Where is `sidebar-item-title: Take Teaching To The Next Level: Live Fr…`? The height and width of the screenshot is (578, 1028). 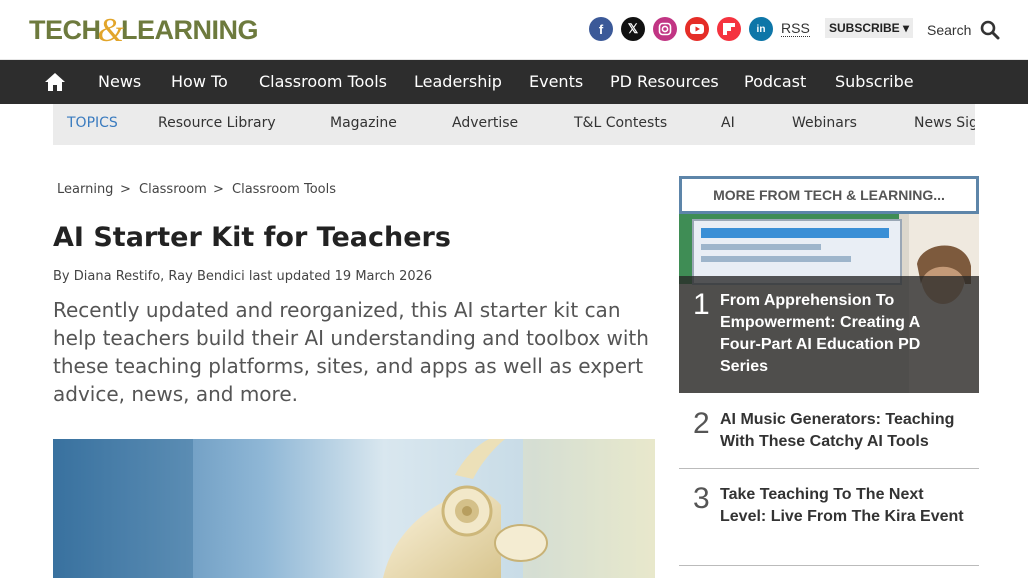
sidebar-item-title: Take Teaching To The Next Level: Live Fr… is located at coordinates (842, 506).